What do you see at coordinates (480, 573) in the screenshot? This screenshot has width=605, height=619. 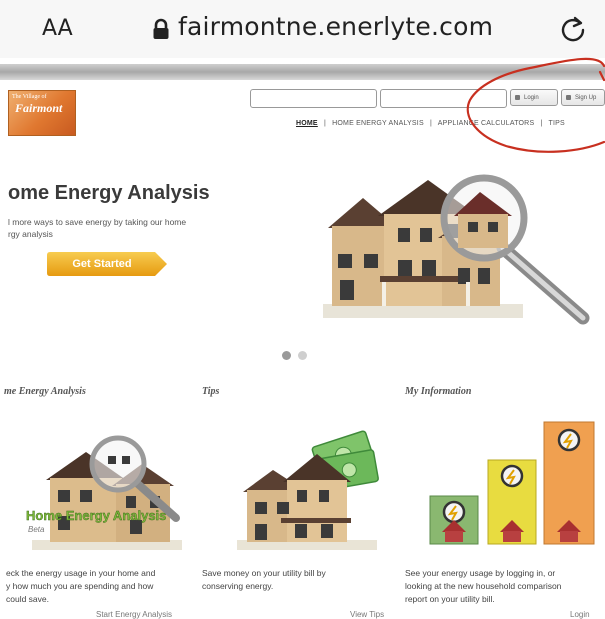 I see `desc-line: See your energy usage by logging in, or` at bounding box center [480, 573].